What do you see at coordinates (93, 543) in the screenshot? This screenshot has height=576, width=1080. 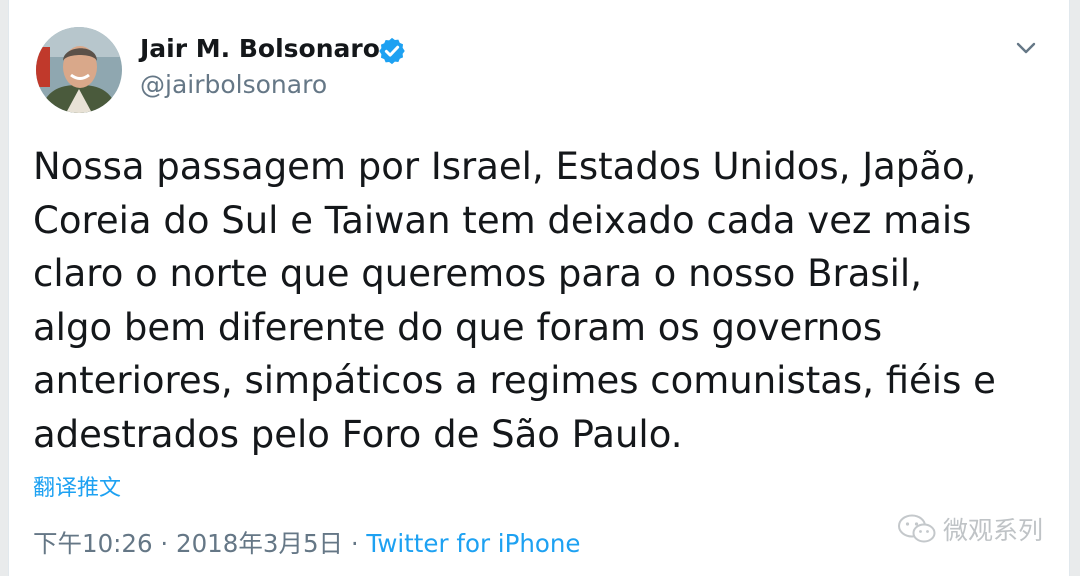 I see `tweet-time: 下午10:26` at bounding box center [93, 543].